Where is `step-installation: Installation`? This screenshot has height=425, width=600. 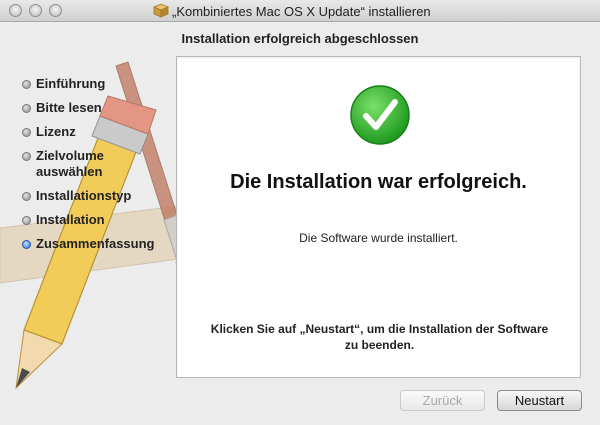 step-installation: Installation is located at coordinates (97, 220).